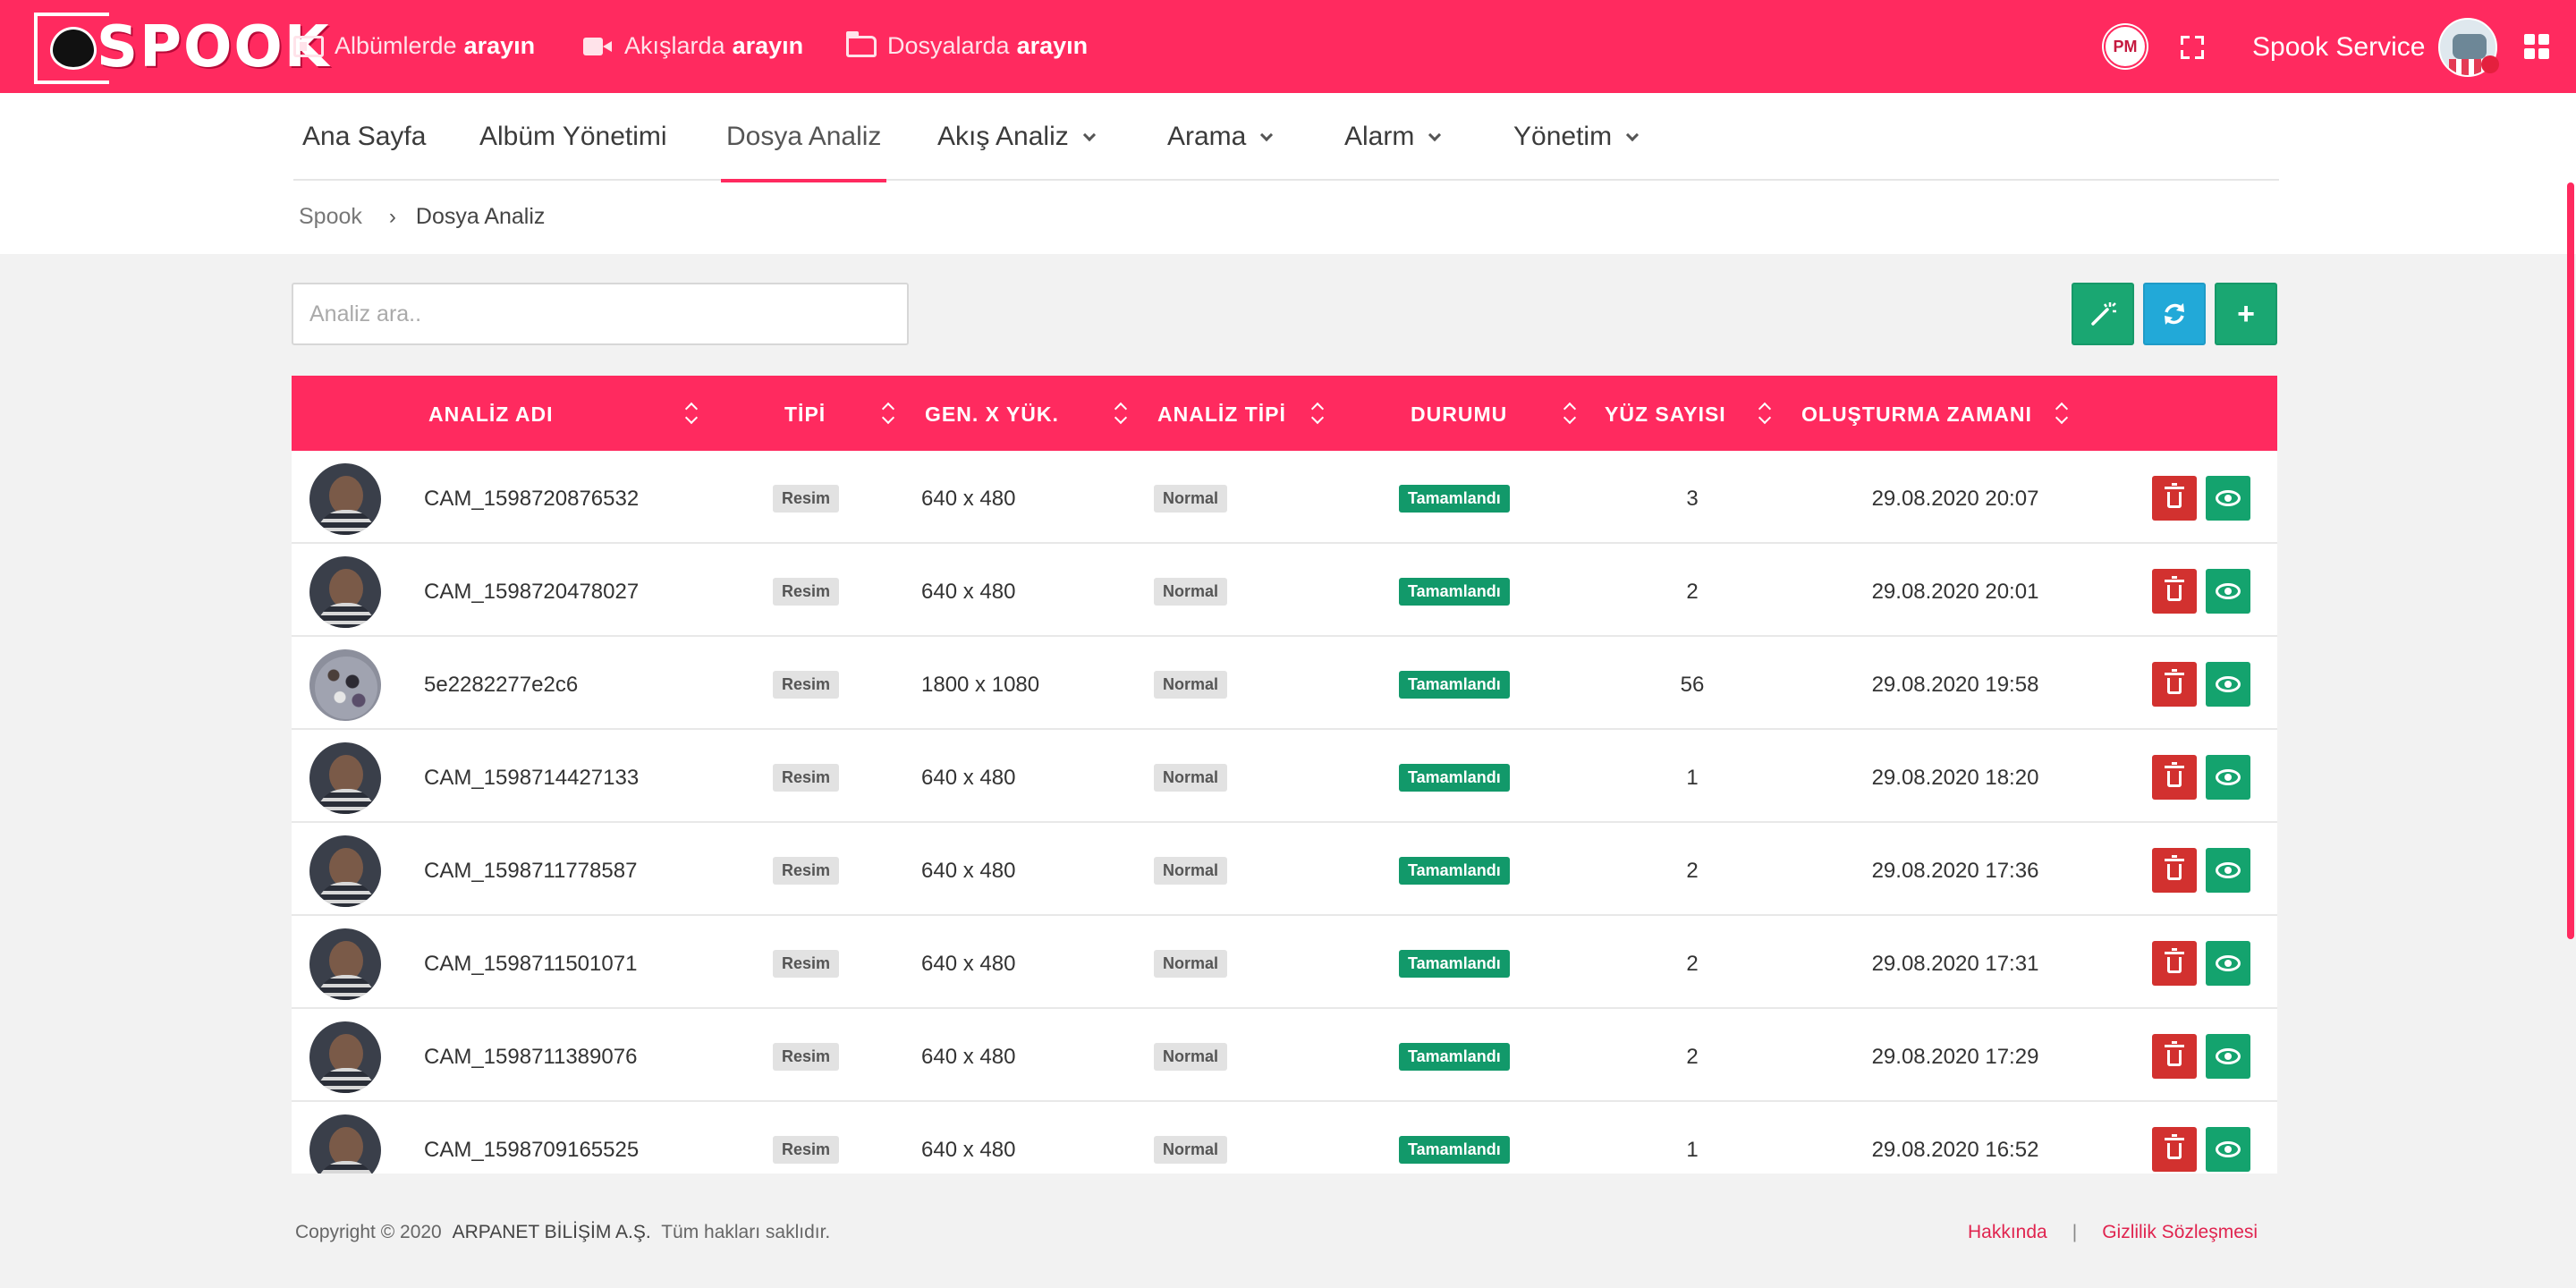  What do you see at coordinates (803, 152) in the screenshot?
I see `nav-item-file-analysis: Dosya Analiz` at bounding box center [803, 152].